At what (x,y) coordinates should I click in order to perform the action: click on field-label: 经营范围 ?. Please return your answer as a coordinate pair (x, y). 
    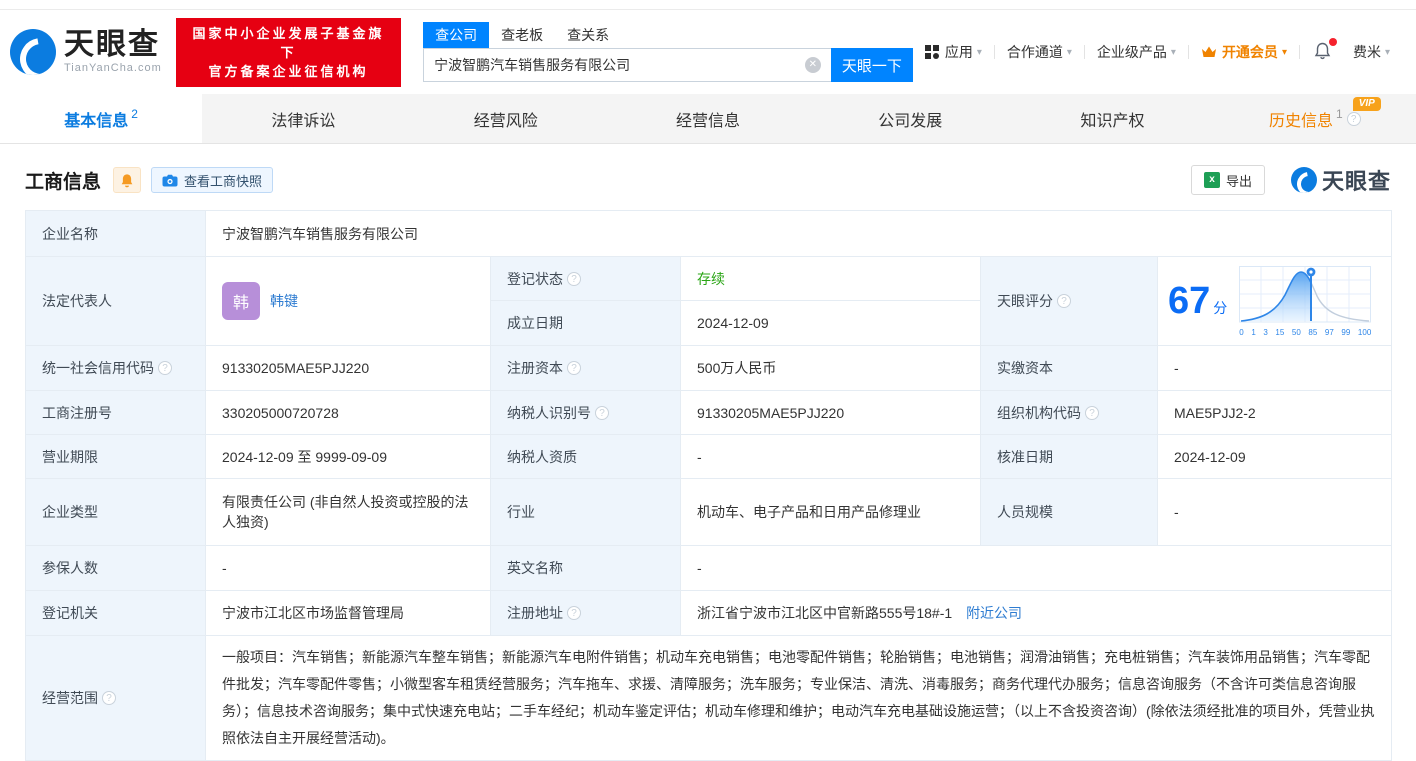
    Looking at the image, I should click on (115, 698).